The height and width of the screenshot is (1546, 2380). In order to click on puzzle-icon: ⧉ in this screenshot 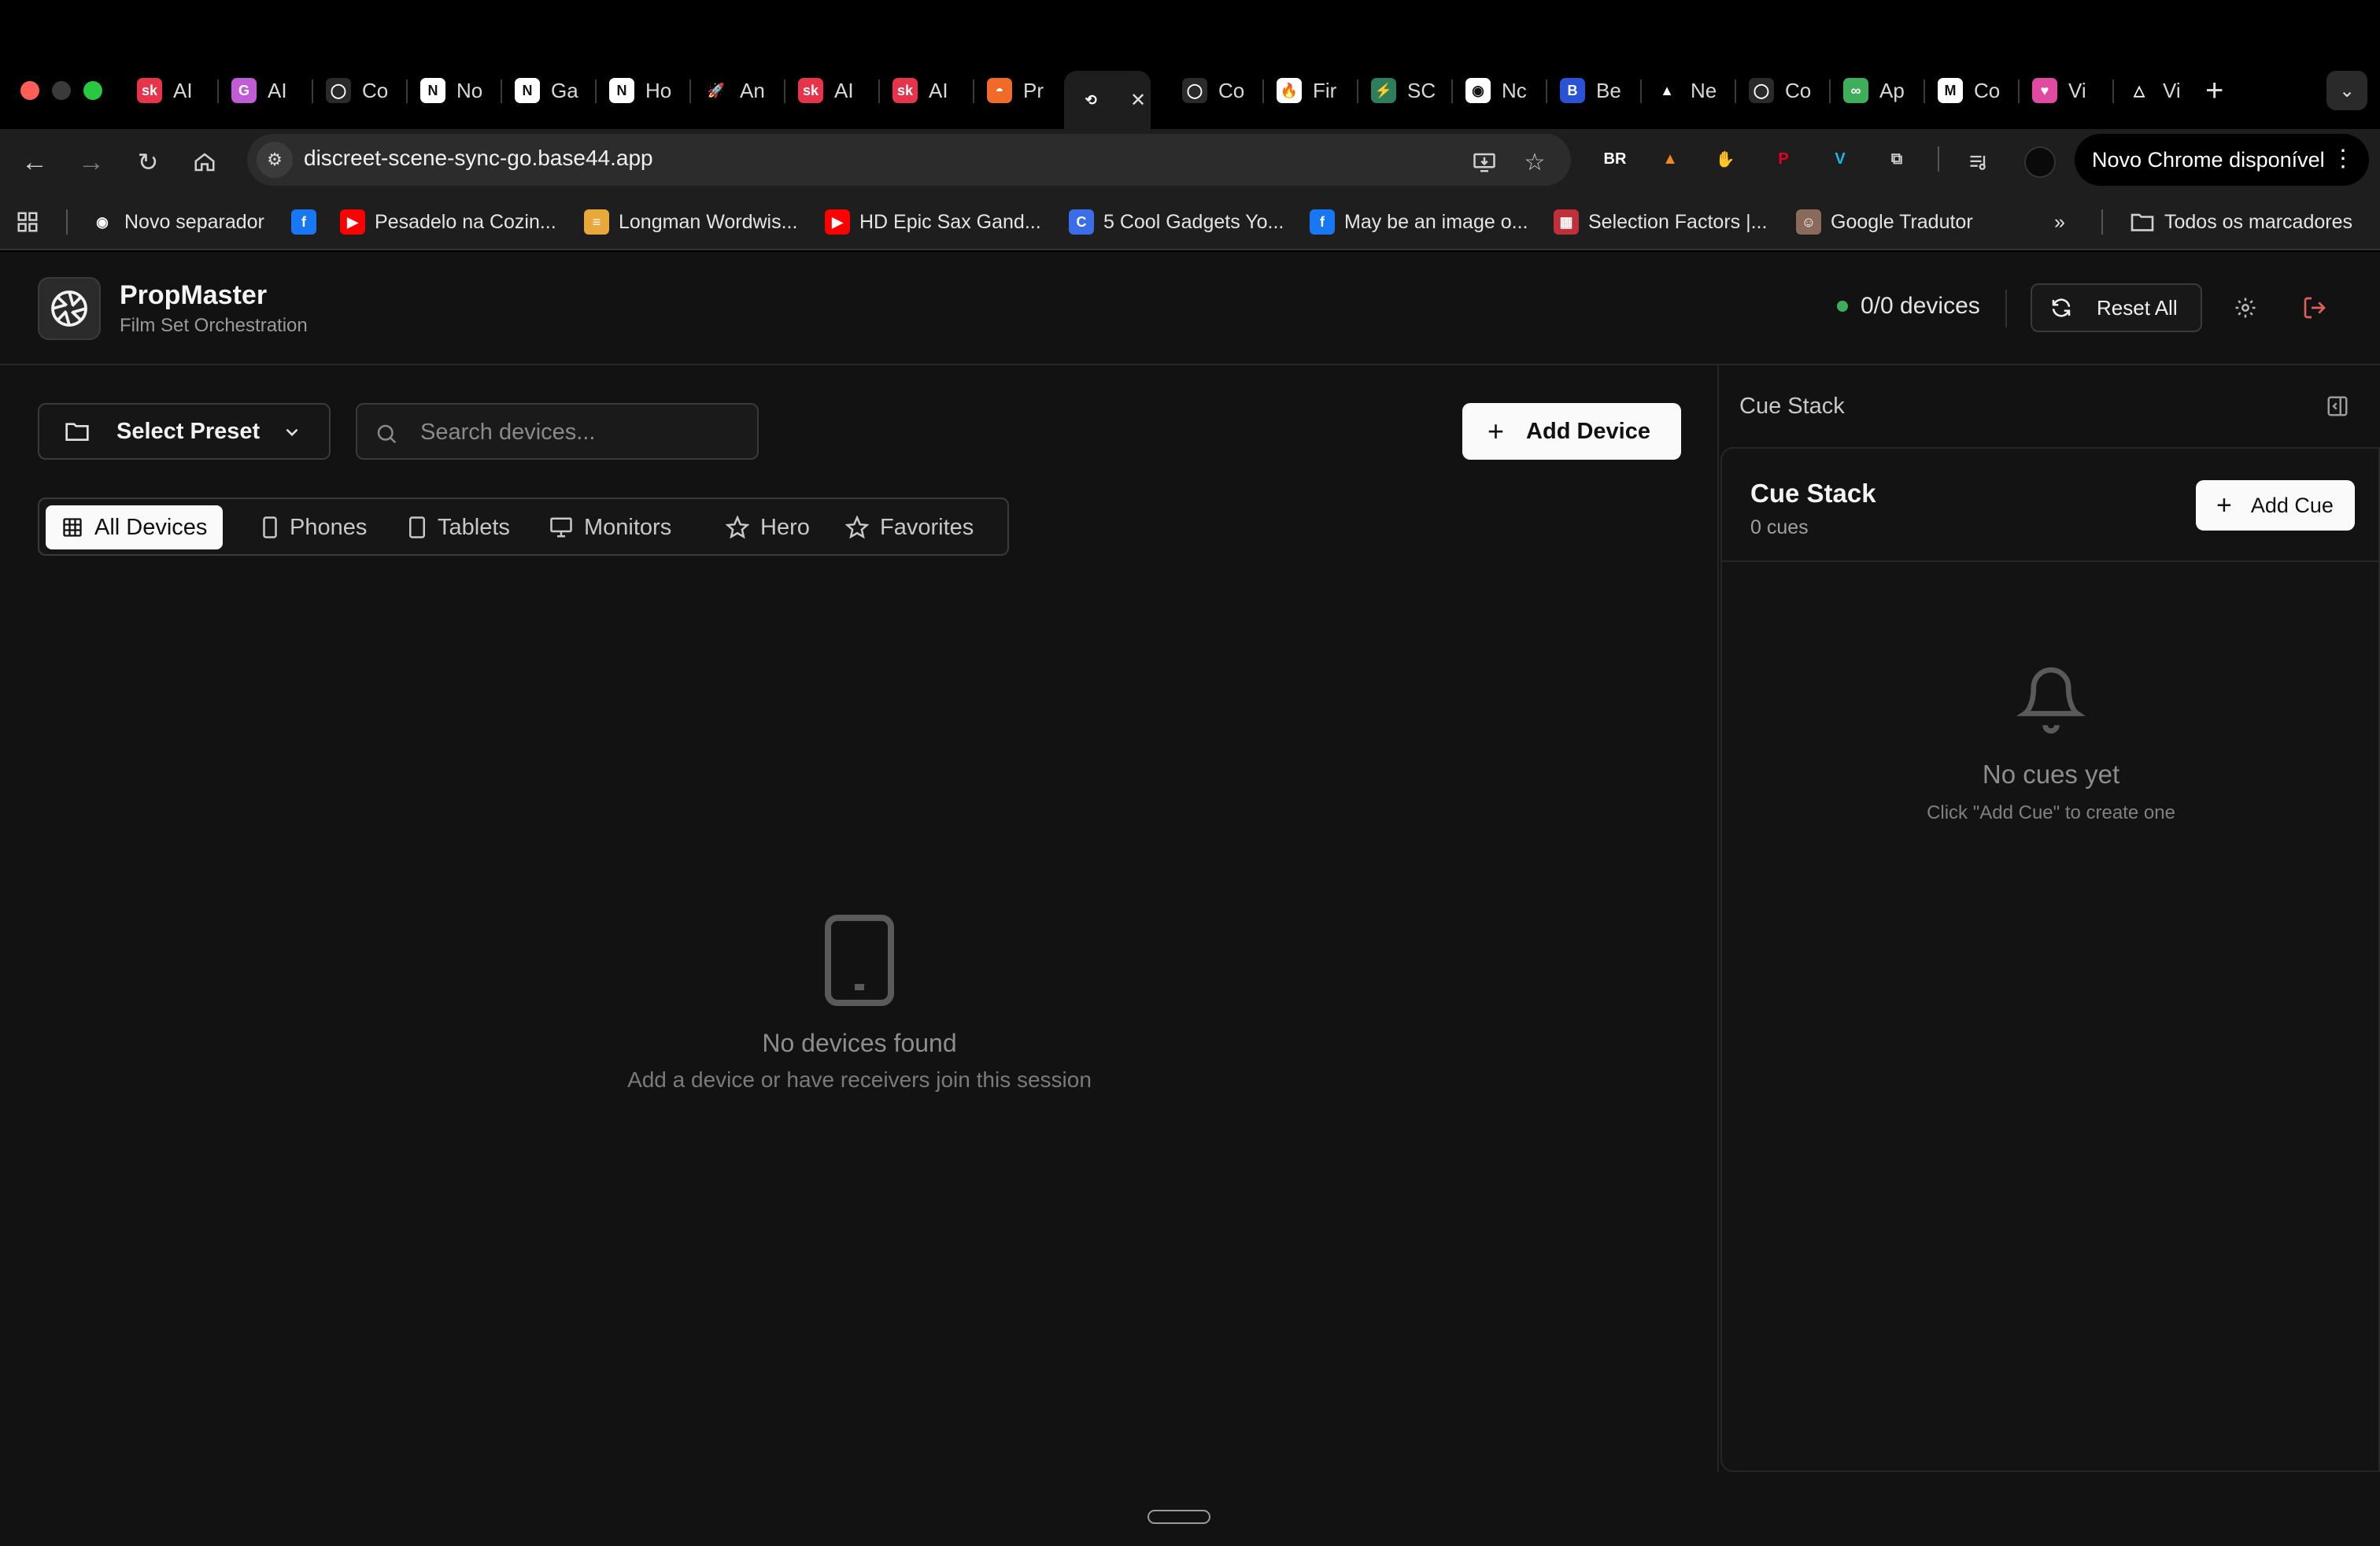, I will do `click(1897, 159)`.